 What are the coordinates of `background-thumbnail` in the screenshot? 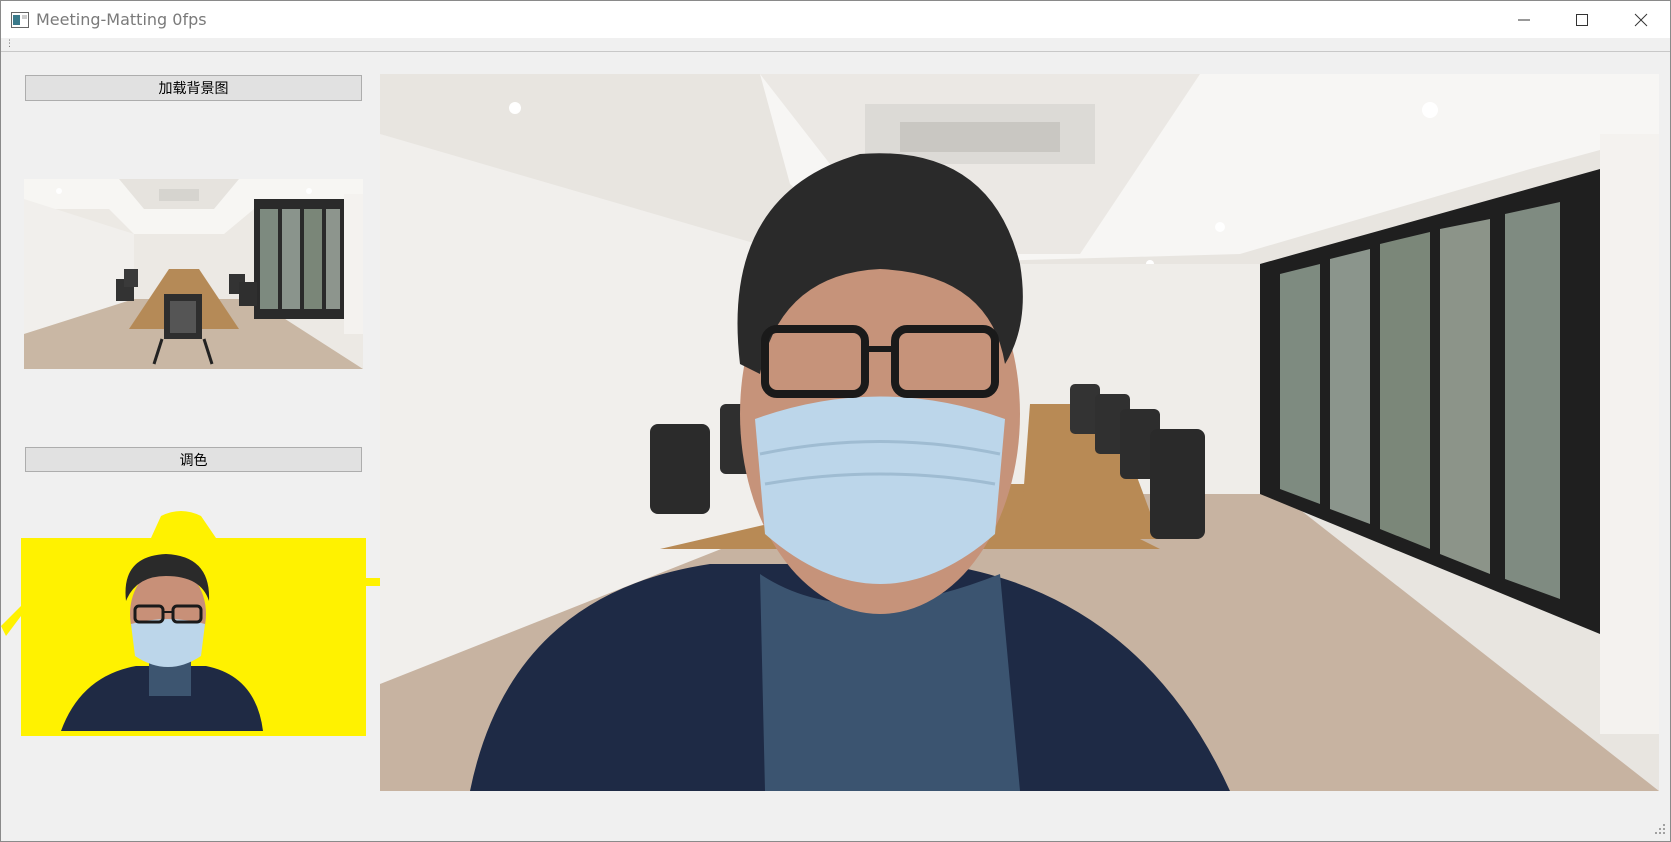 It's located at (193, 274).